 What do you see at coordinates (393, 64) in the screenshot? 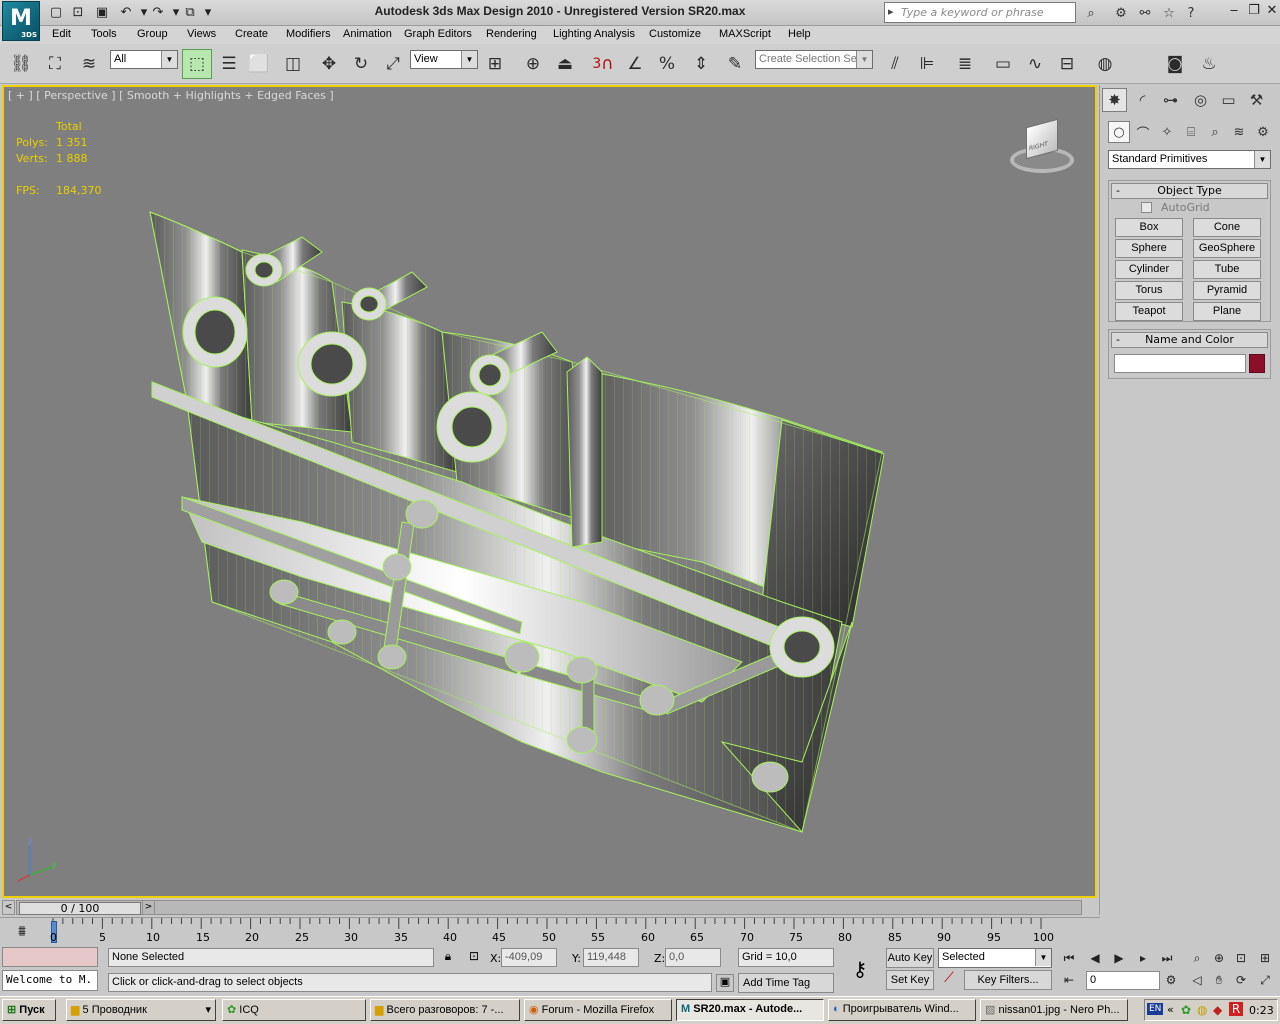
I see `select-and-scale-icon: ⤢` at bounding box center [393, 64].